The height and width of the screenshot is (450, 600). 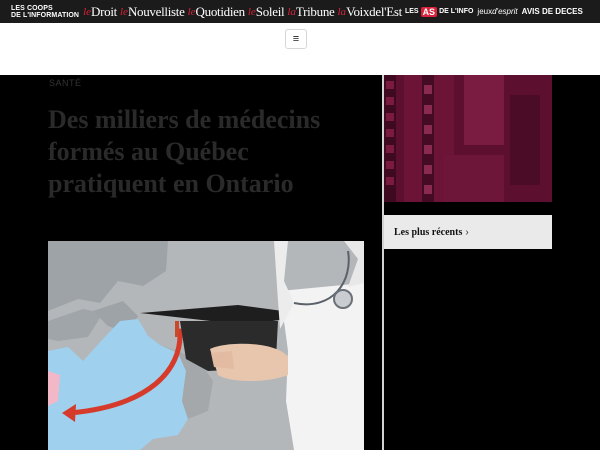 What do you see at coordinates (552, 11) in the screenshot?
I see `avis-de-deces-link: AVIS DE DECES` at bounding box center [552, 11].